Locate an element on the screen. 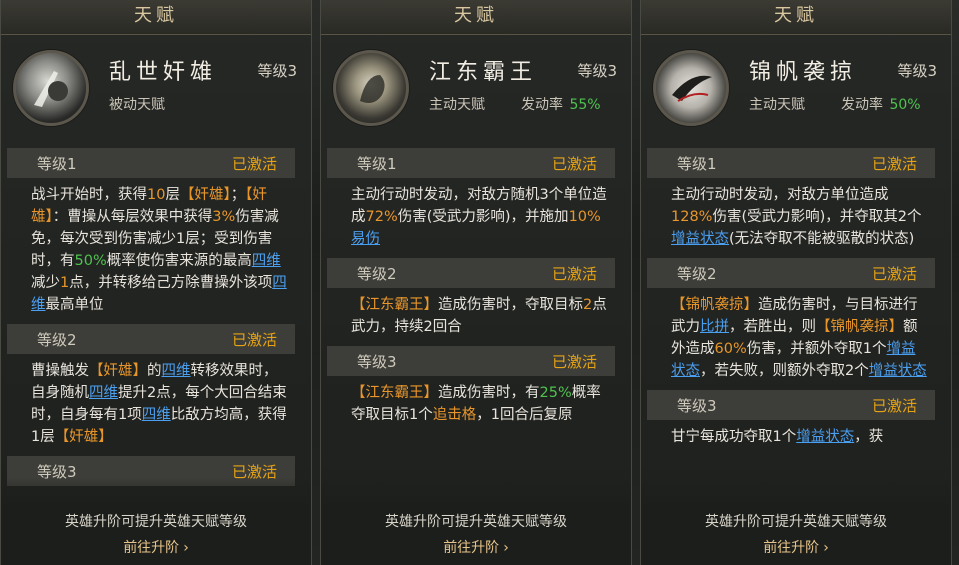  text-segment: 战斗开始时，获得 is located at coordinates (89, 195).